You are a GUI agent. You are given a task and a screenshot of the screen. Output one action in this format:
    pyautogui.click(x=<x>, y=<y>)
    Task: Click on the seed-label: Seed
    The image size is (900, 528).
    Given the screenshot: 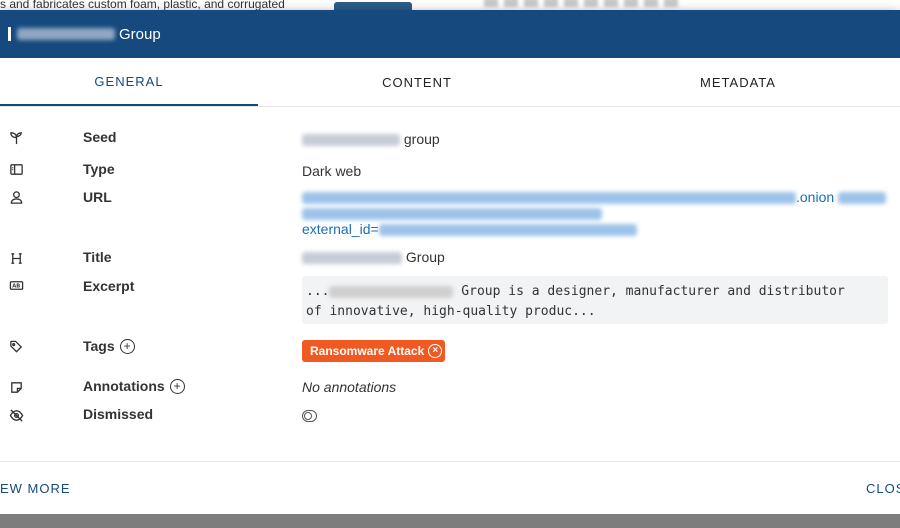 What is the action you would take?
    pyautogui.click(x=100, y=137)
    